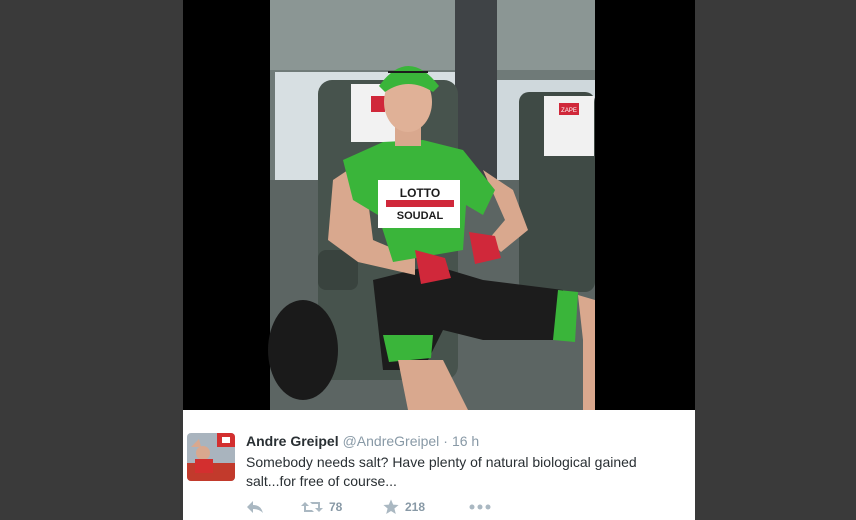 This screenshot has width=856, height=520. I want to click on favorite-button: 218, so click(404, 507).